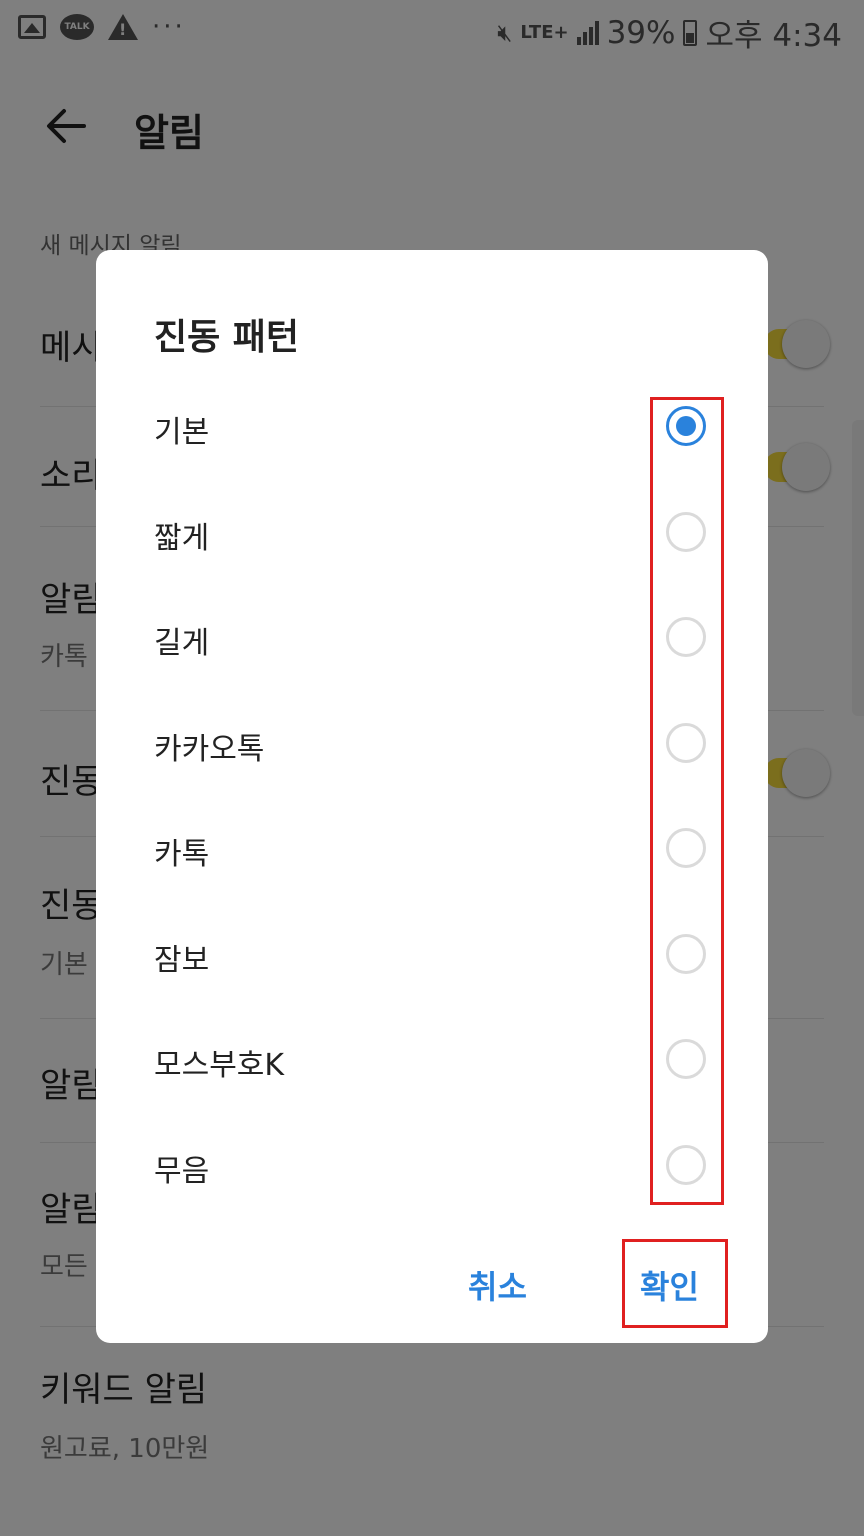 The image size is (864, 1536). Describe the element at coordinates (209, 749) in the screenshot. I see `option-label: 카카오톡` at that location.